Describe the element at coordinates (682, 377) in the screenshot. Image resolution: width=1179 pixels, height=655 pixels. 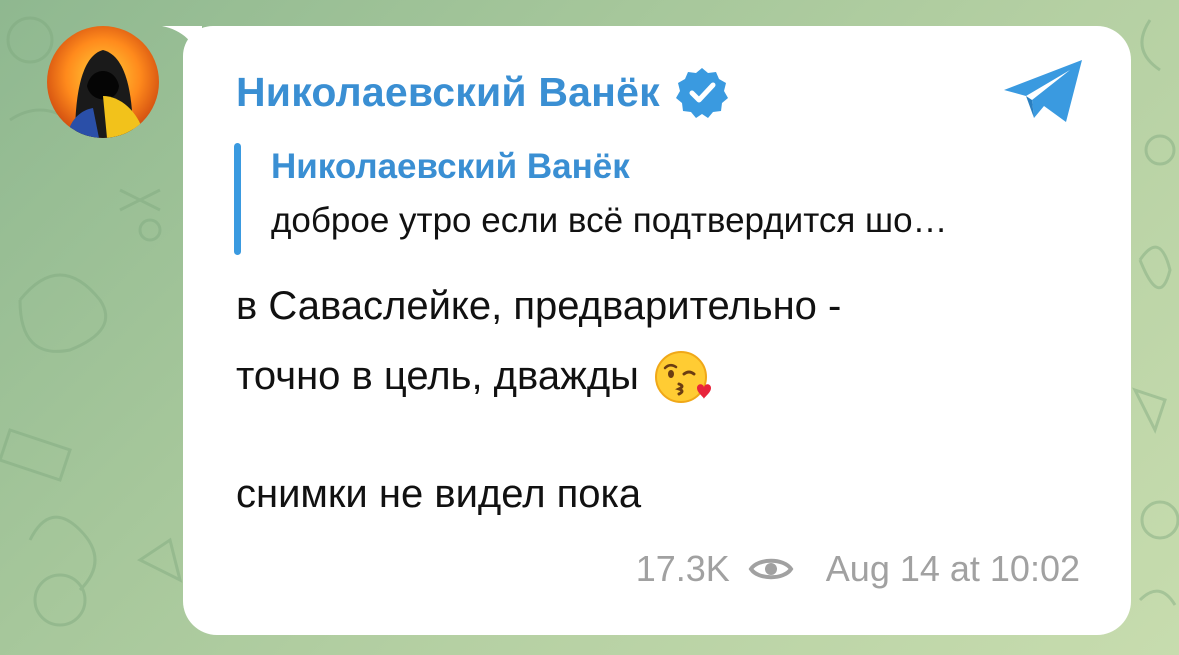
I see `kissing-face-emoji-icon` at that location.